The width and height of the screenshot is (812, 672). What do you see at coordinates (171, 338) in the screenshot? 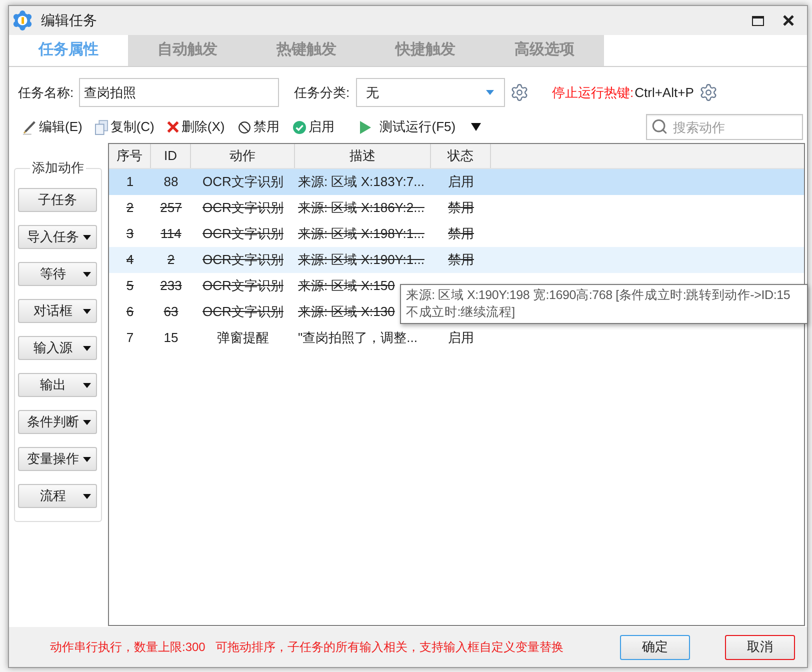
I see `table-cell-text: 15` at bounding box center [171, 338].